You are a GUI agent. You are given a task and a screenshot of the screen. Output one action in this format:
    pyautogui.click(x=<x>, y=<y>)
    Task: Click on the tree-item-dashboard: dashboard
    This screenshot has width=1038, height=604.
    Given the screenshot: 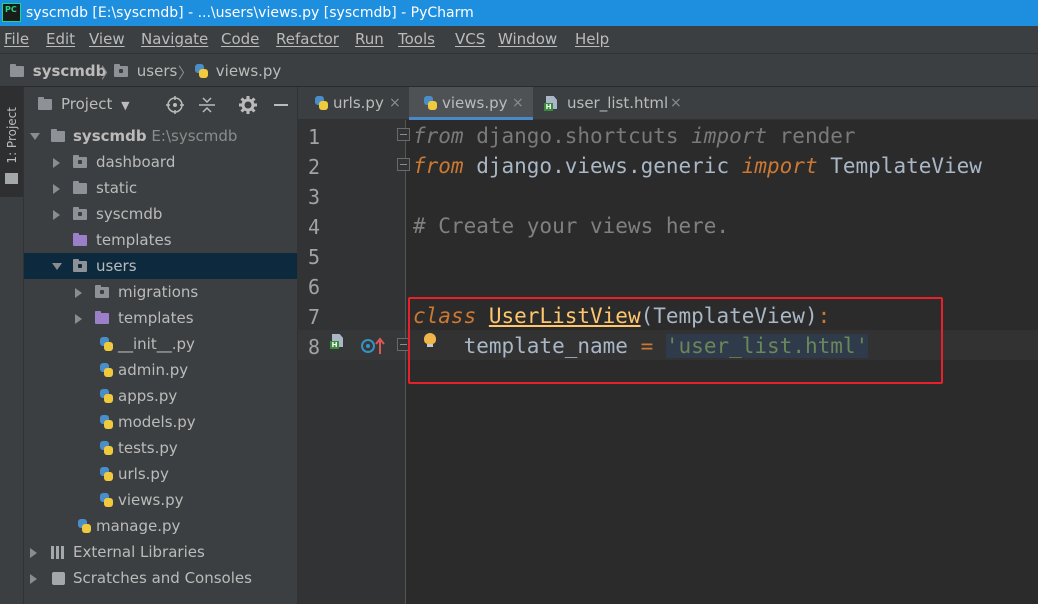 What is the action you would take?
    pyautogui.click(x=160, y=162)
    